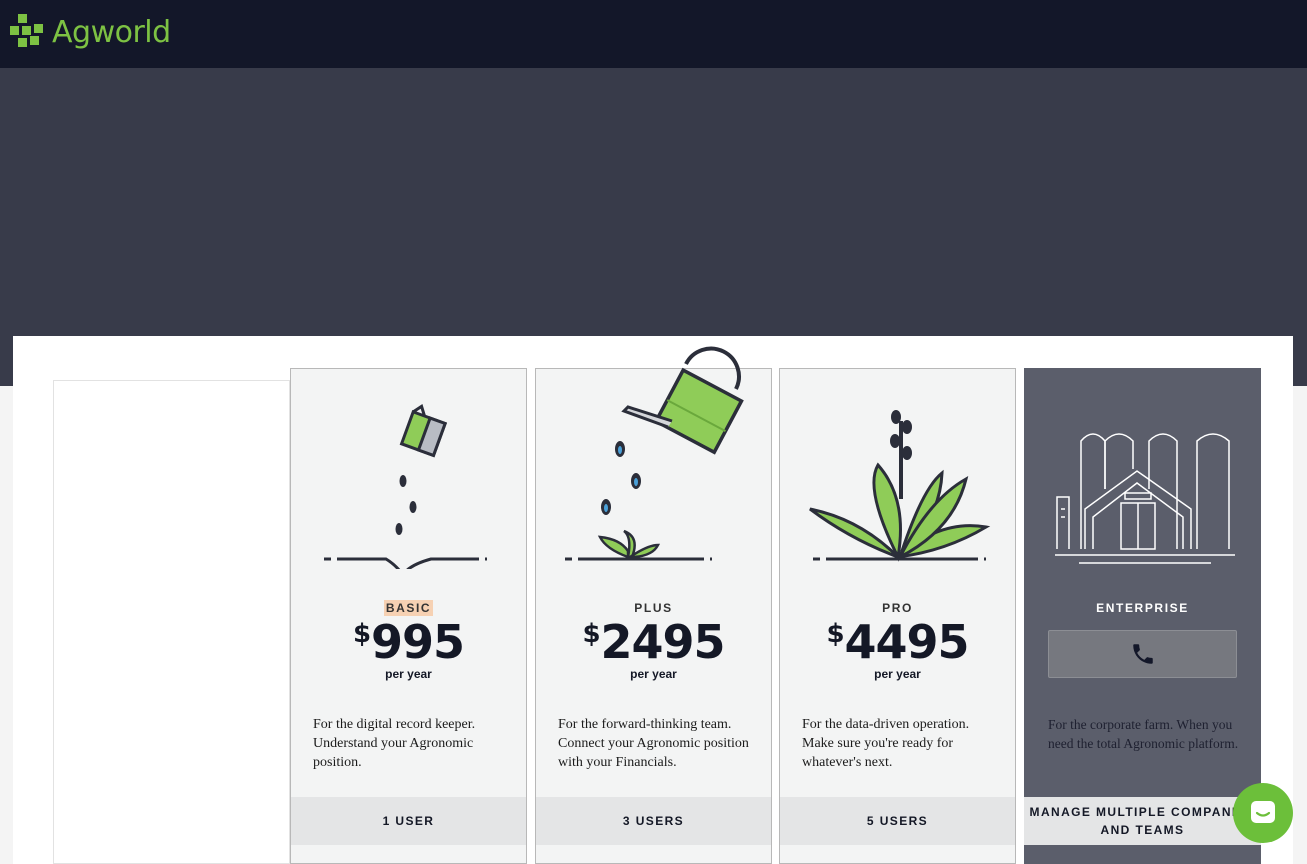  I want to click on phone-icon, so click(1142, 654).